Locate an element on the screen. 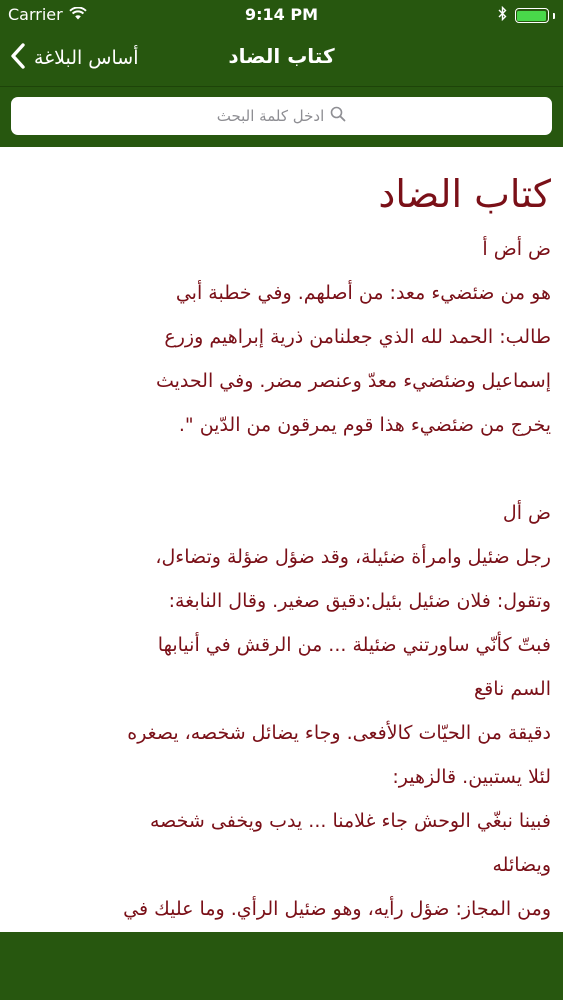  page-title: كتاب الضاد is located at coordinates (281, 56).